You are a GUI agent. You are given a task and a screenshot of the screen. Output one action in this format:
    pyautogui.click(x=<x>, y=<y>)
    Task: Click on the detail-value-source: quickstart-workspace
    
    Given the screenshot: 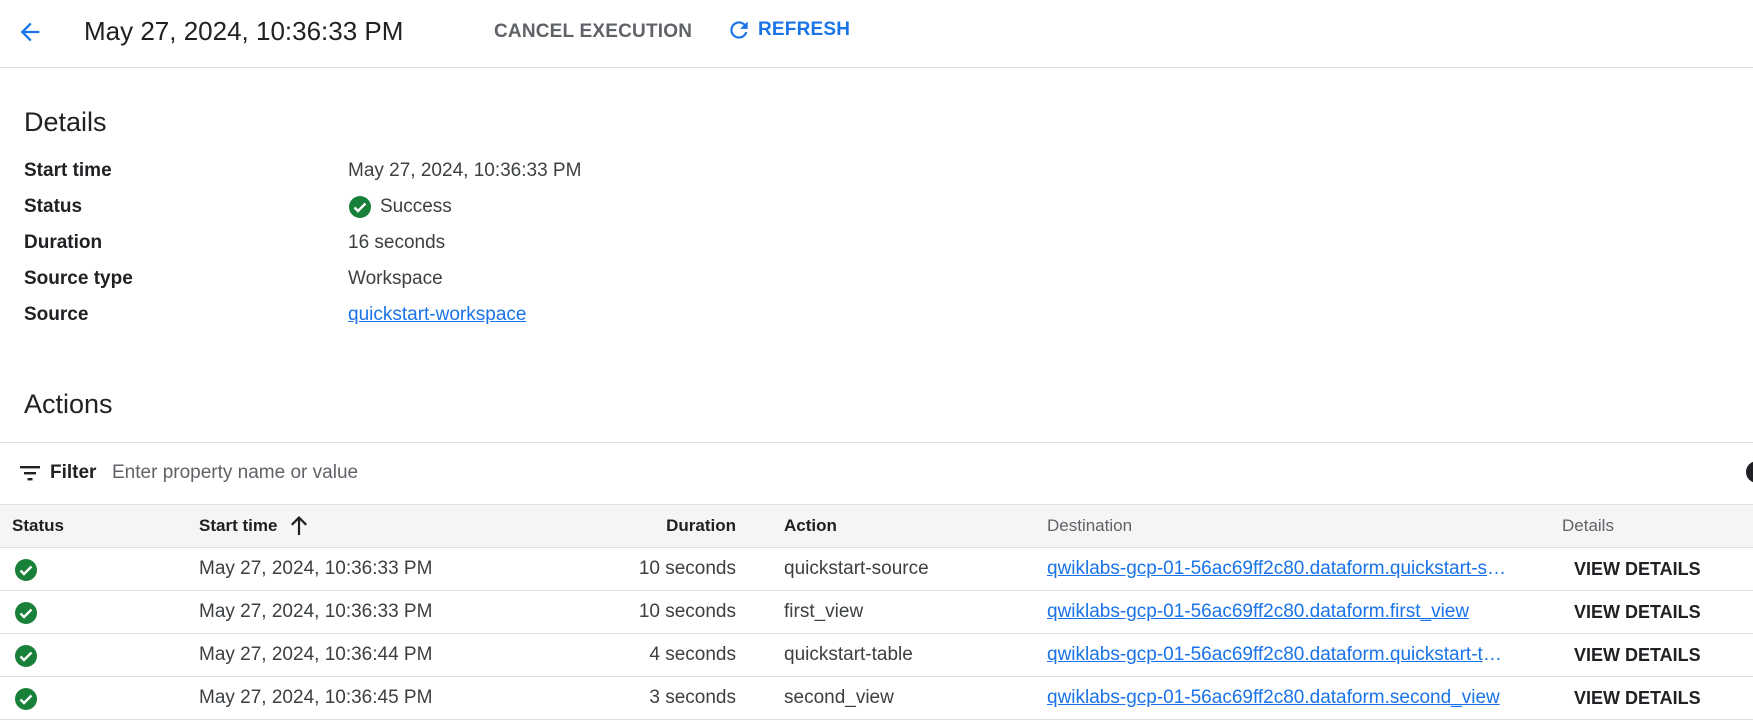 What is the action you would take?
    pyautogui.click(x=437, y=315)
    